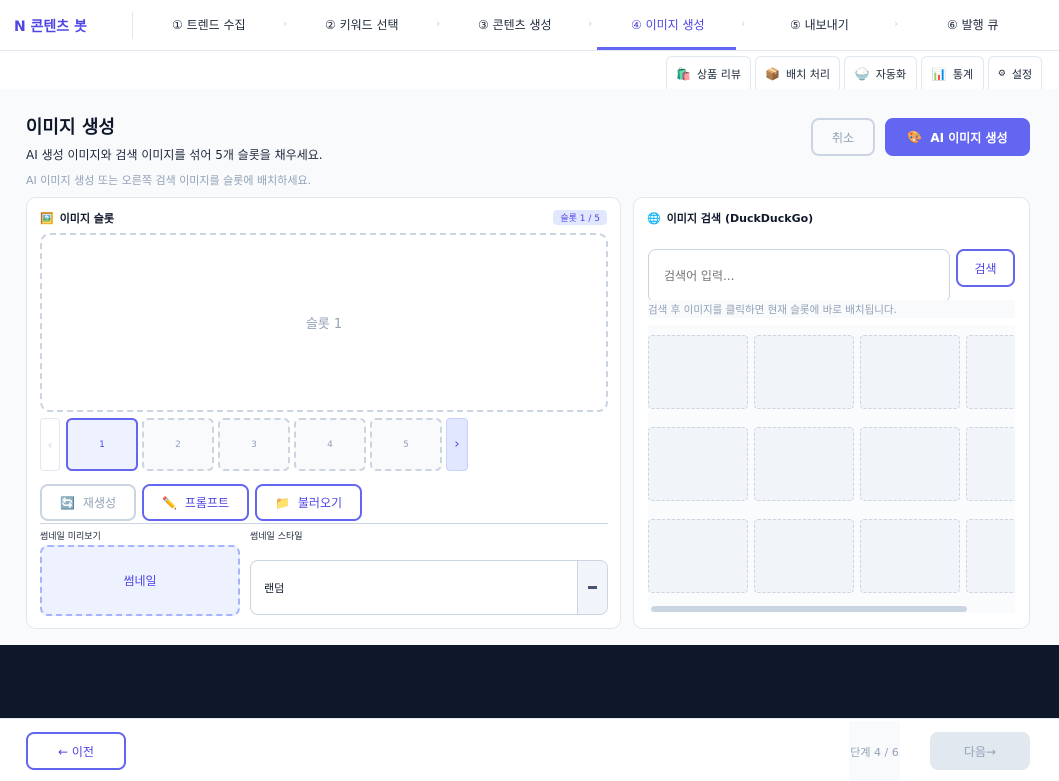 This screenshot has width=1059, height=781. I want to click on prompt-label: 프롬프트, so click(207, 503).